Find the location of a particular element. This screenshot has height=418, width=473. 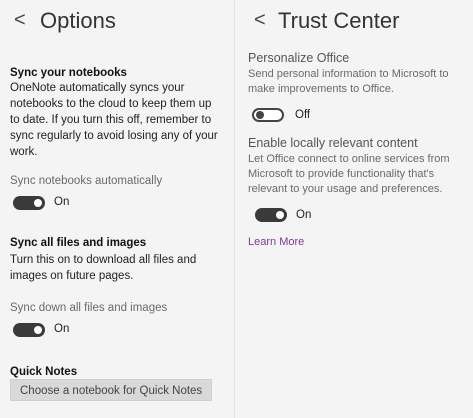

sync-files-label: Sync down all files and images is located at coordinates (89, 308).